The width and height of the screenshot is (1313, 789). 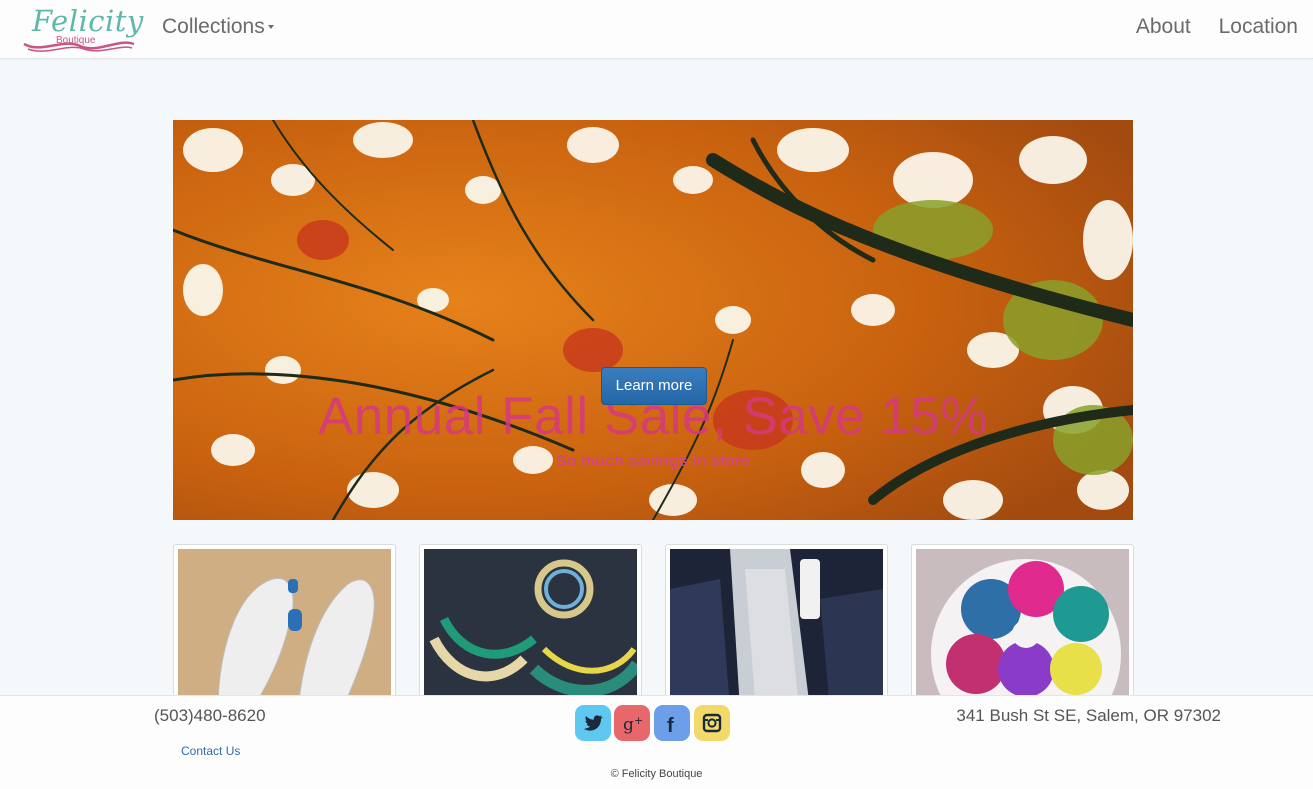 I want to click on copyright-text: © Felicity Boutique, so click(x=656, y=774).